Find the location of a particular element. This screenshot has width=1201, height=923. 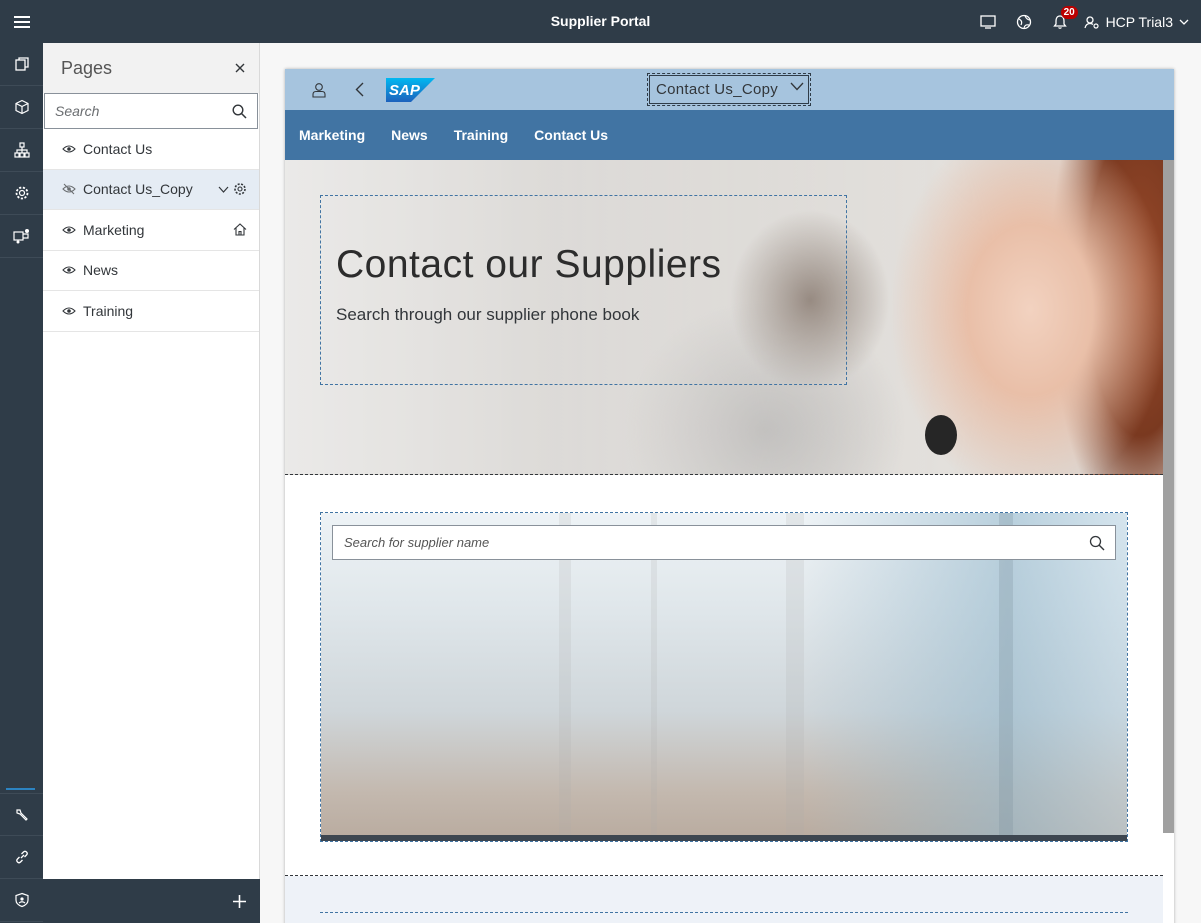

pages-search-field is located at coordinates (151, 111).